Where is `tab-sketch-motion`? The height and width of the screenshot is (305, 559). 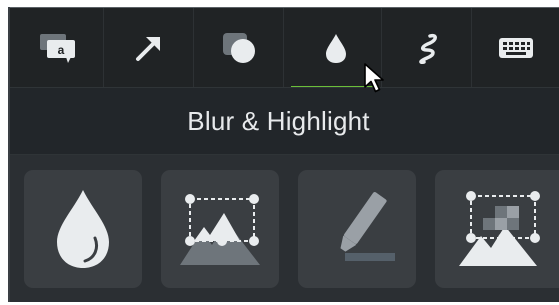 tab-sketch-motion is located at coordinates (427, 48).